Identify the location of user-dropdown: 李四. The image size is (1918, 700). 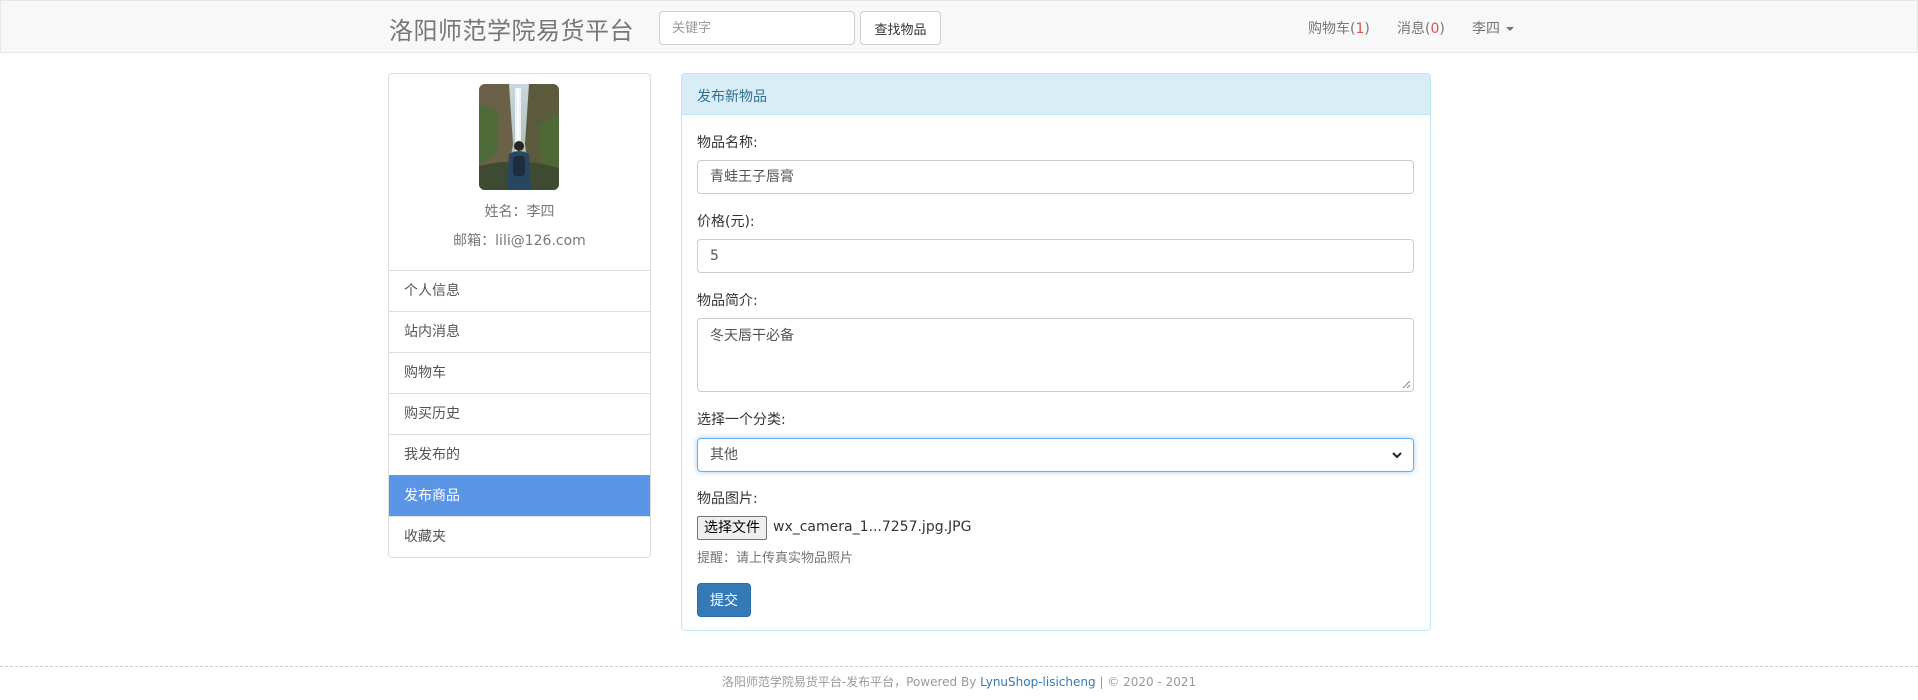
(1493, 28).